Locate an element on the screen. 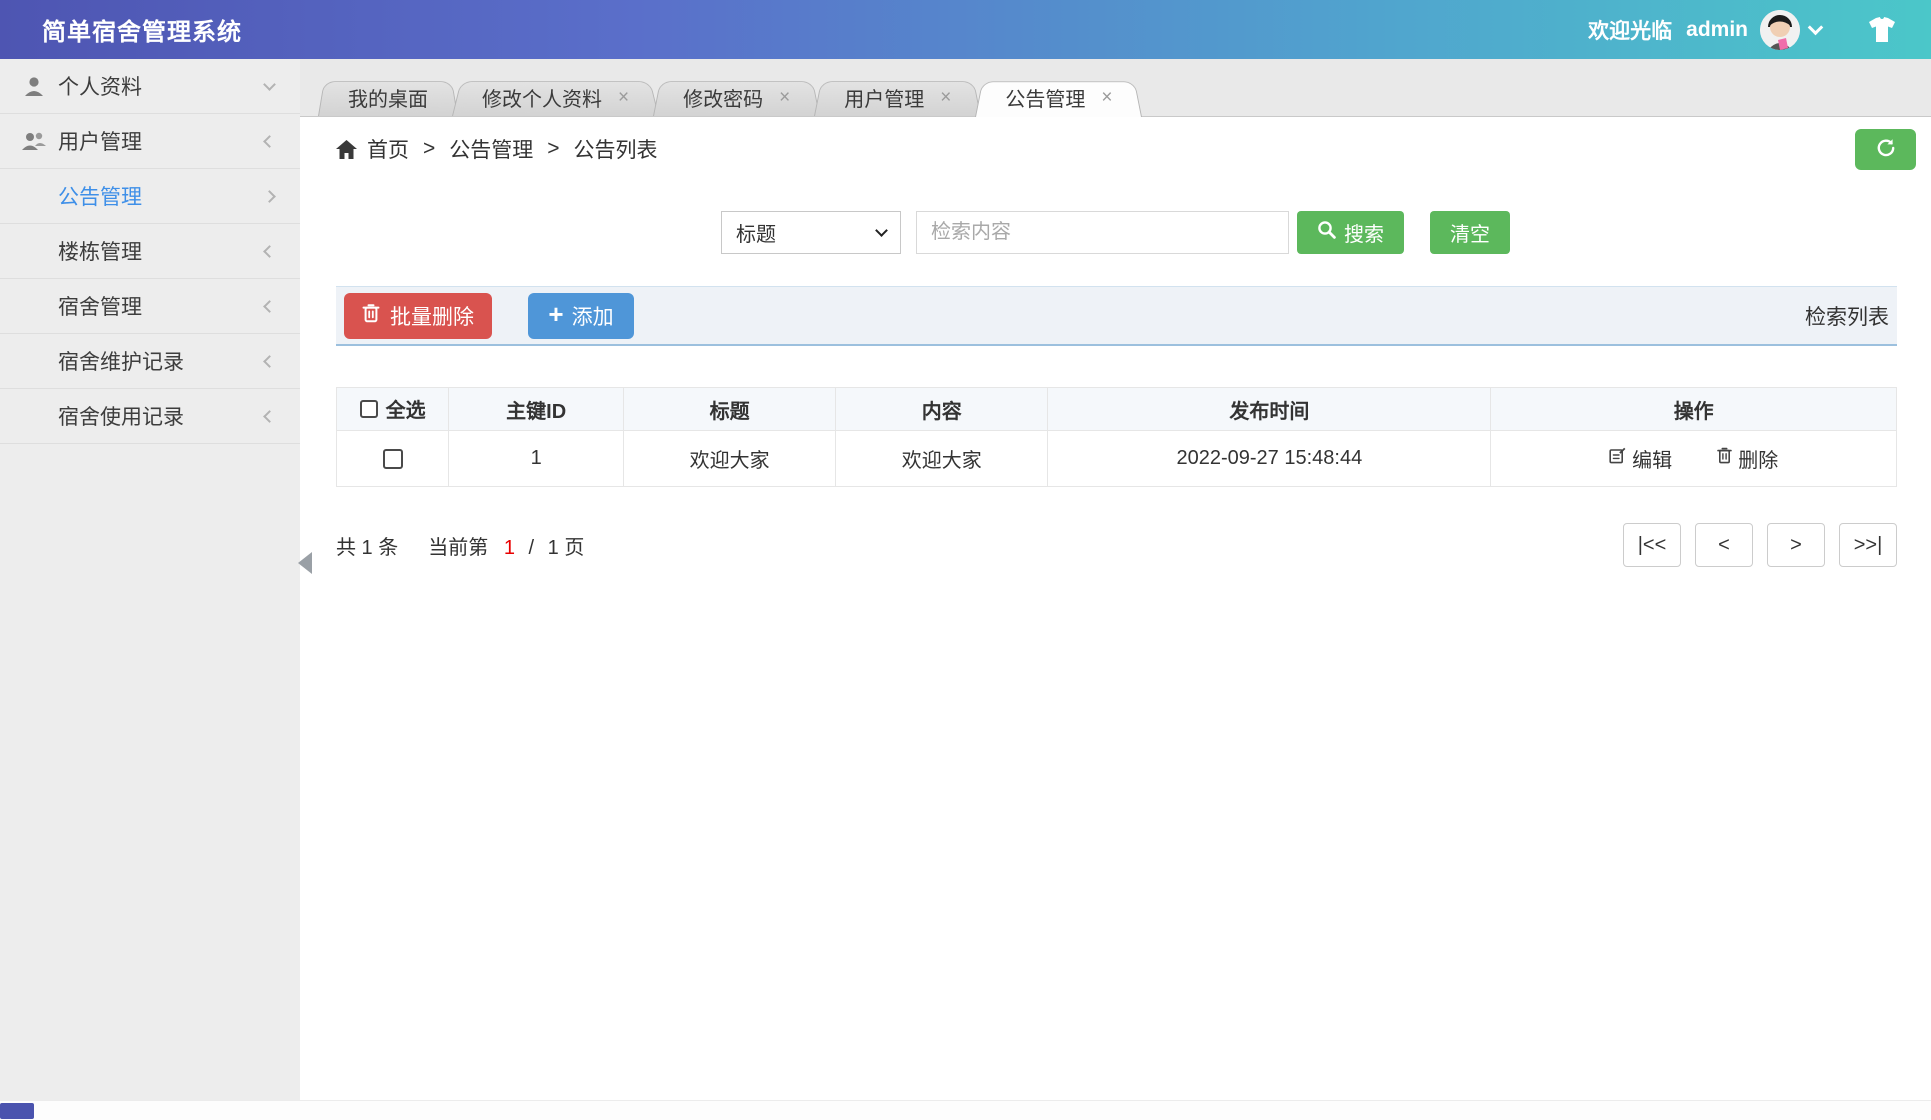 Image resolution: width=1931 pixels, height=1120 pixels. current-page-text: 当前第 1 / 1 页 is located at coordinates (506, 547).